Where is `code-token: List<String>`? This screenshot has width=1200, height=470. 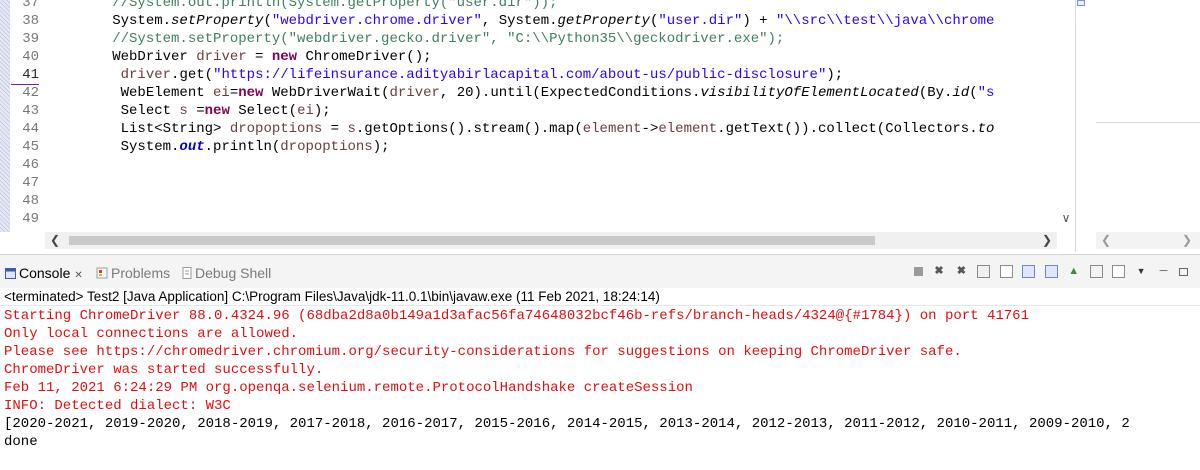 code-token: List<String> is located at coordinates (137, 129).